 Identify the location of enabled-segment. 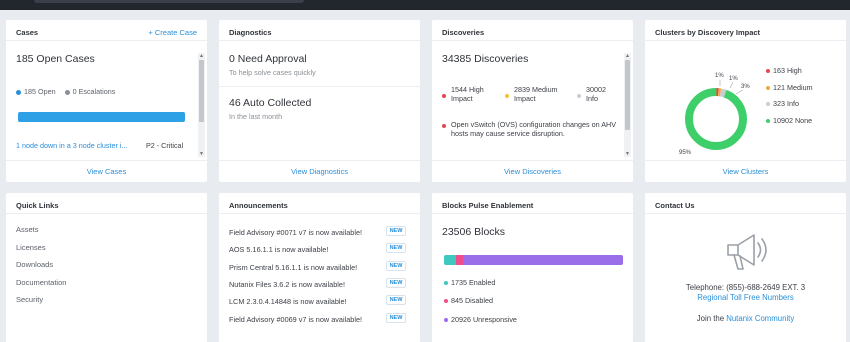
(450, 260).